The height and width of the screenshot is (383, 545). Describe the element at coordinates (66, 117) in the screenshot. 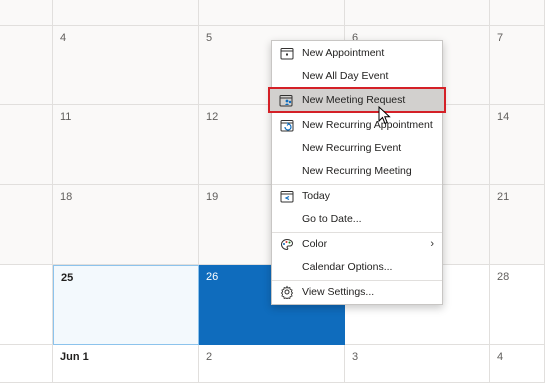

I see `day-number: 11` at that location.